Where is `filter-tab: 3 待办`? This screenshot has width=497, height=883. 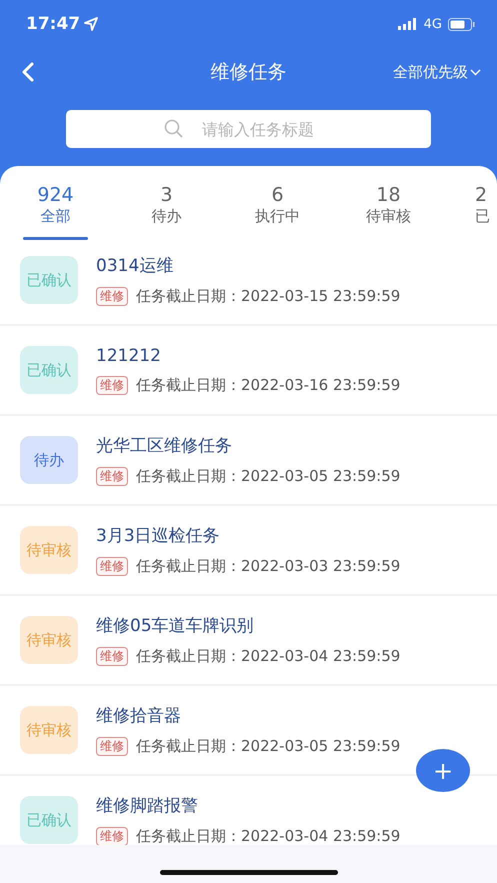
filter-tab: 3 待办 is located at coordinates (166, 210).